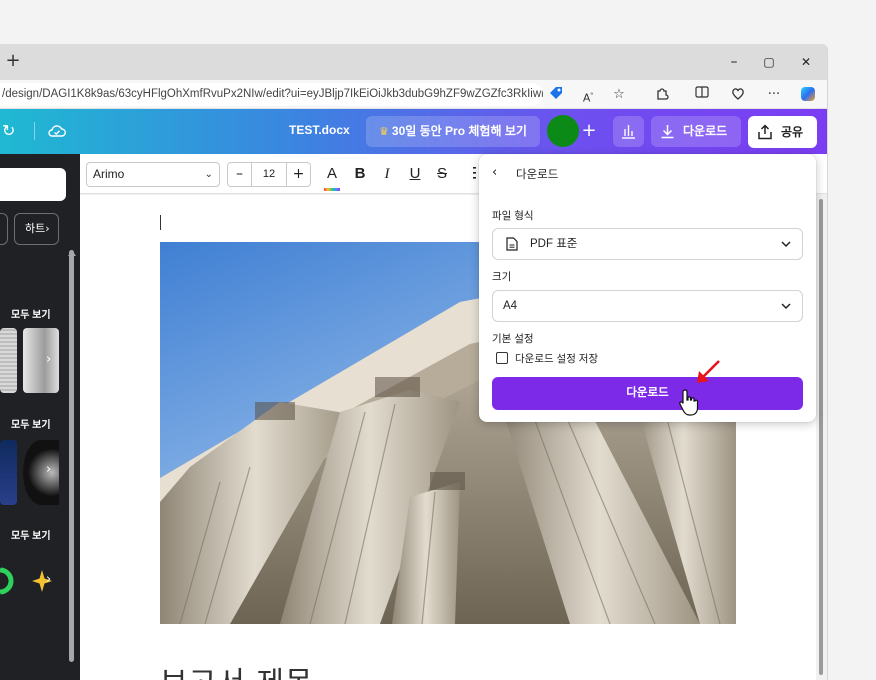 The width and height of the screenshot is (876, 680). What do you see at coordinates (298, 174) in the screenshot?
I see `increase-font-size-button: +` at bounding box center [298, 174].